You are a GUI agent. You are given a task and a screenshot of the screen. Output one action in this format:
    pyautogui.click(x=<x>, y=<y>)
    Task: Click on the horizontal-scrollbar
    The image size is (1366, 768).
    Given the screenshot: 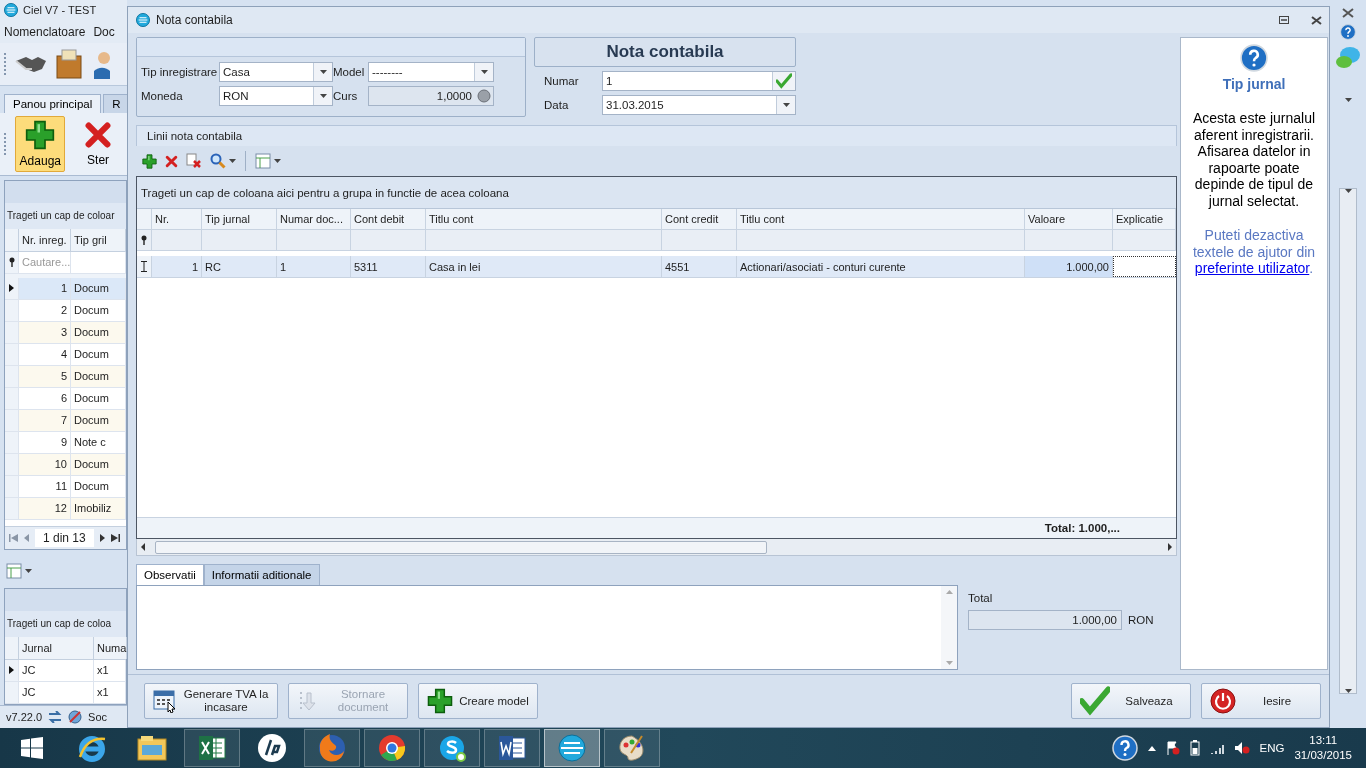 What is the action you would take?
    pyautogui.click(x=656, y=547)
    